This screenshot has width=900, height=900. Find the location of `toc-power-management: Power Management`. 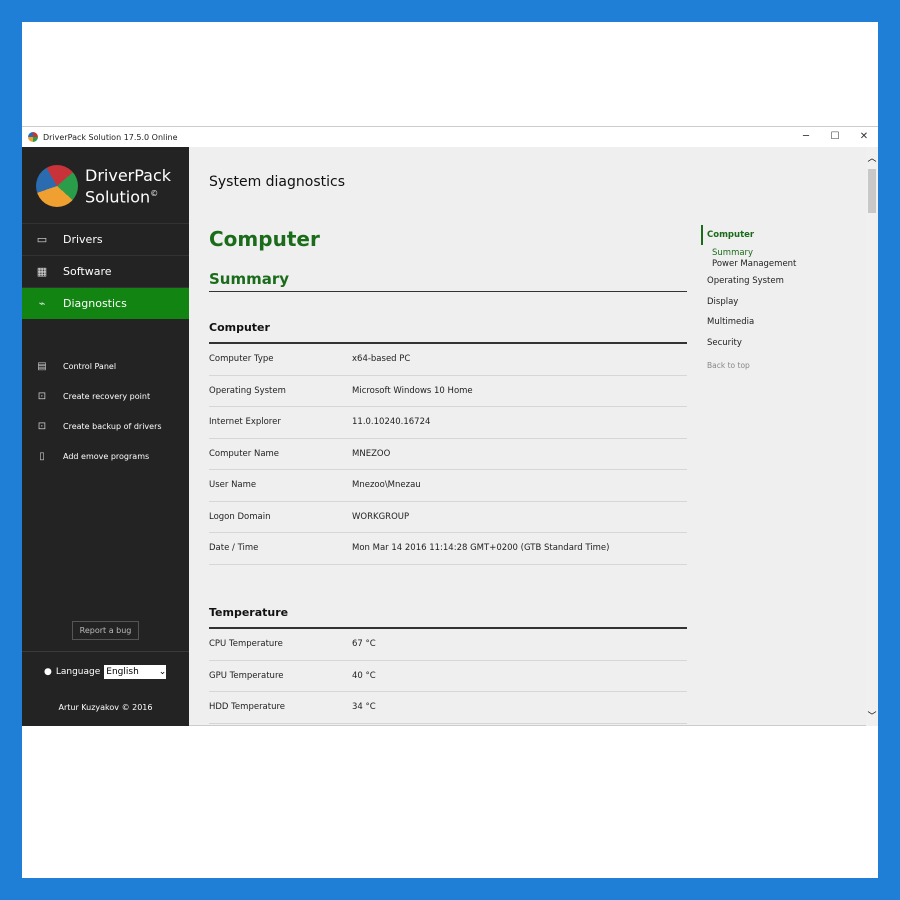

toc-power-management: Power Management is located at coordinates (754, 264).